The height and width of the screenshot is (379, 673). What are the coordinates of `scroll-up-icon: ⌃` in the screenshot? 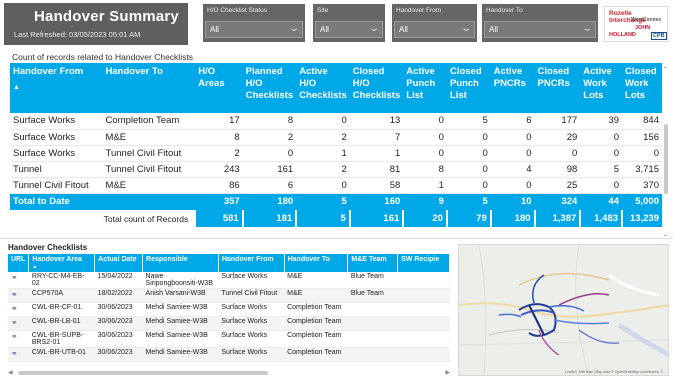 It's located at (665, 69).